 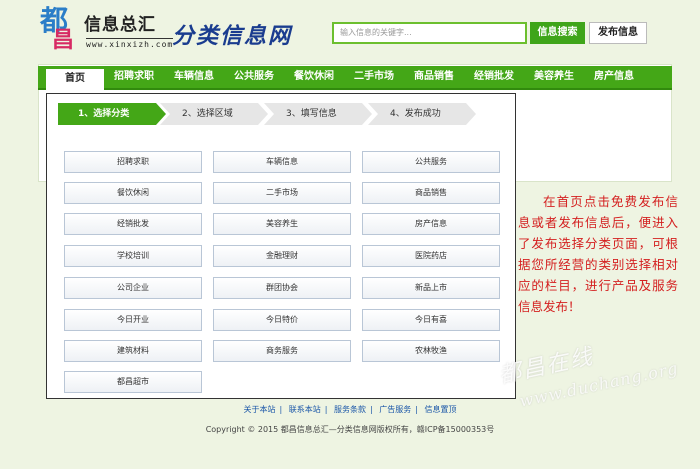 What do you see at coordinates (395, 409) in the screenshot?
I see `footer-link-ads: 广告服务` at bounding box center [395, 409].